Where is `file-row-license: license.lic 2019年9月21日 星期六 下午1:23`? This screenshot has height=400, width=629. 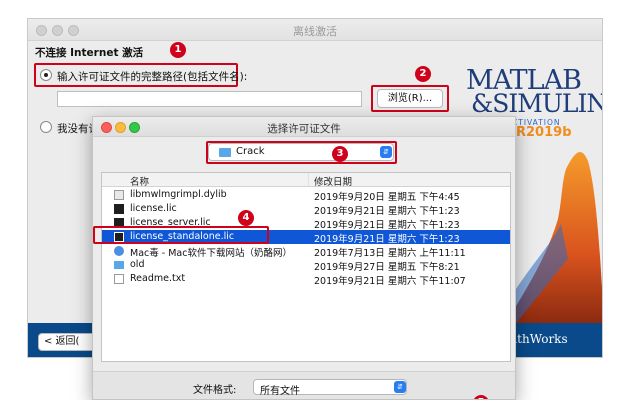
file-row-license: license.lic 2019年9月21日 星期六 下午1:23 is located at coordinates (306, 209).